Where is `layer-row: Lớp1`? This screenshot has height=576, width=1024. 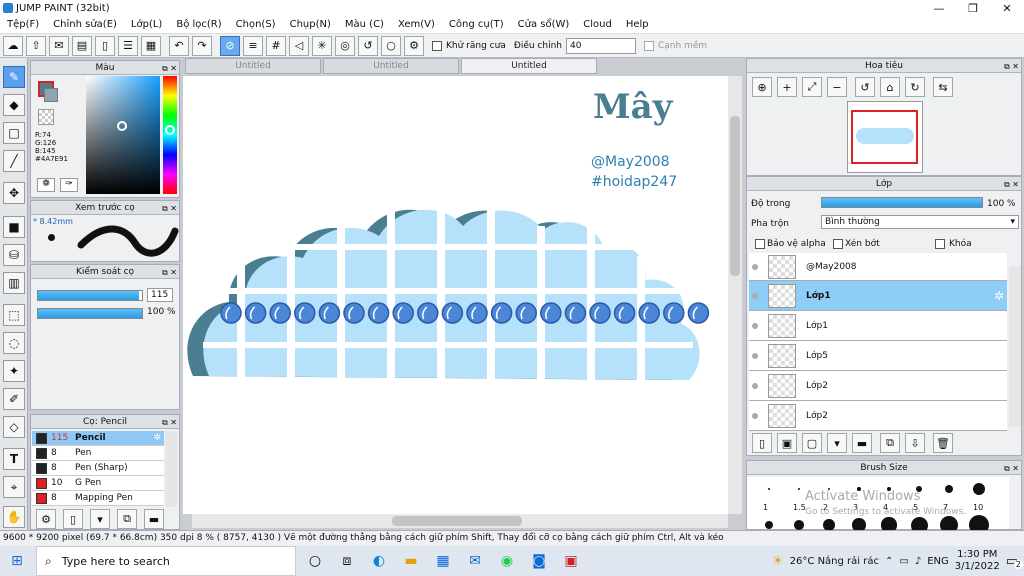
layer-row: Lớp1 is located at coordinates (878, 326).